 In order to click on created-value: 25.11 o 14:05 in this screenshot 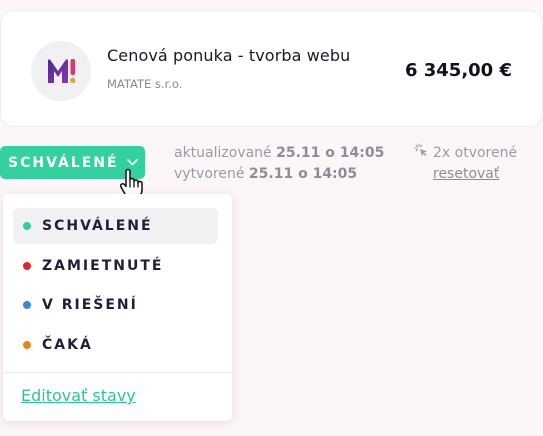, I will do `click(303, 174)`.